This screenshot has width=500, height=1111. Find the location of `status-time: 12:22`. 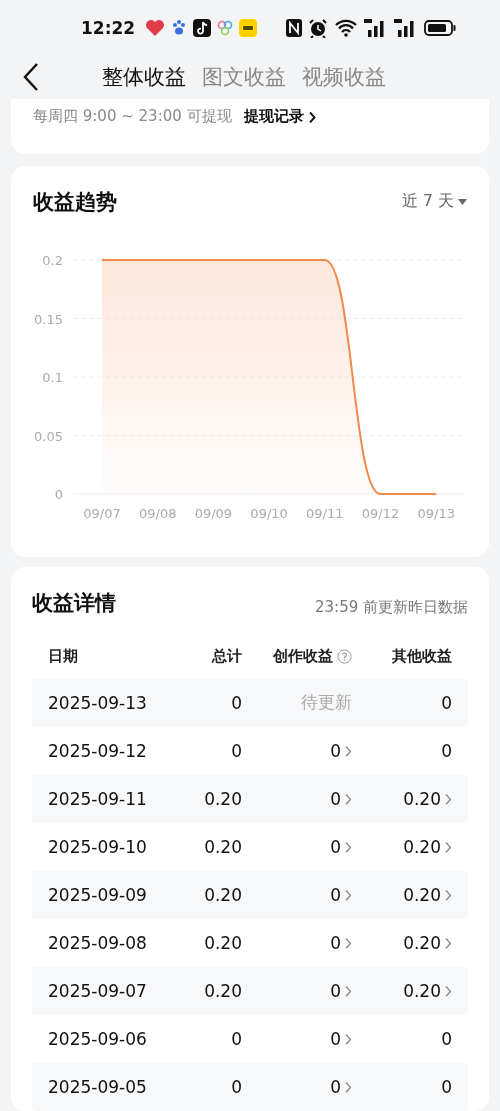

status-time: 12:22 is located at coordinates (108, 27).